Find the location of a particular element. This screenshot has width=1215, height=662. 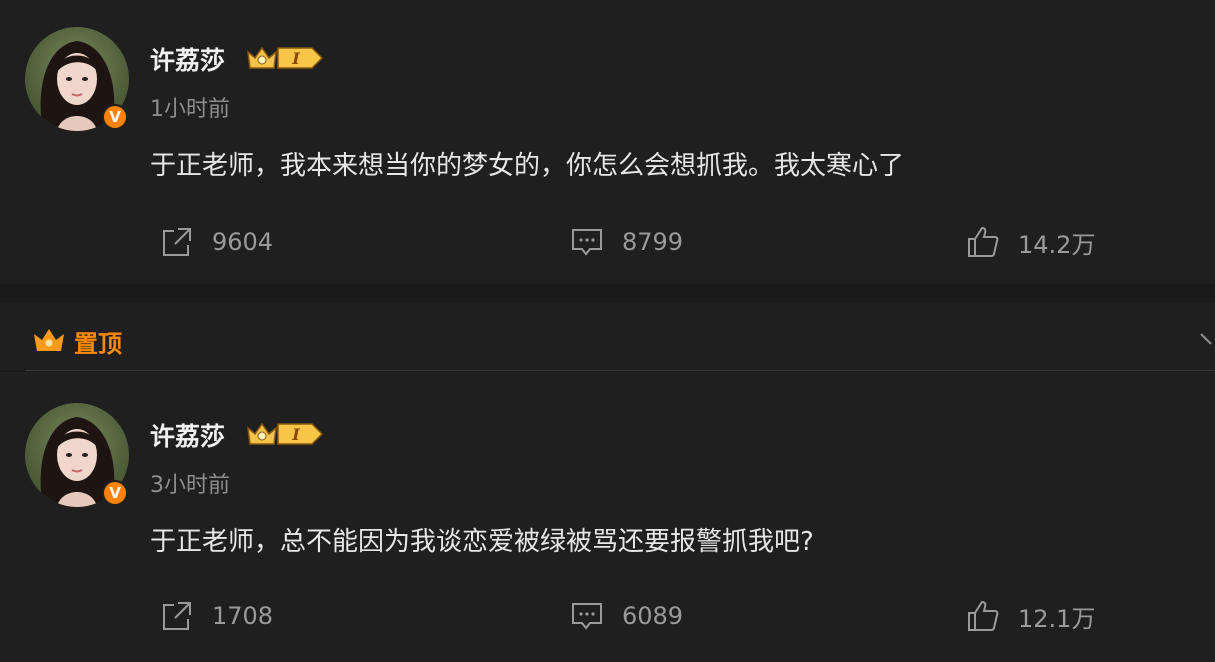

pinned-section-header: 置顶 is located at coordinates (607, 336).